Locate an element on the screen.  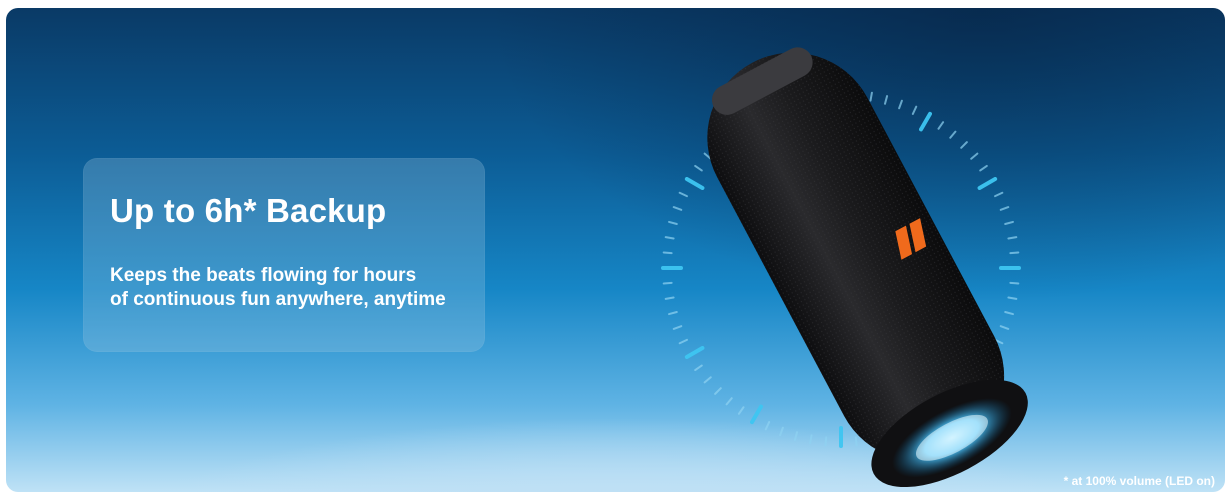
subtitle-line-1: Keeps the beats flowing for hours is located at coordinates (263, 275).